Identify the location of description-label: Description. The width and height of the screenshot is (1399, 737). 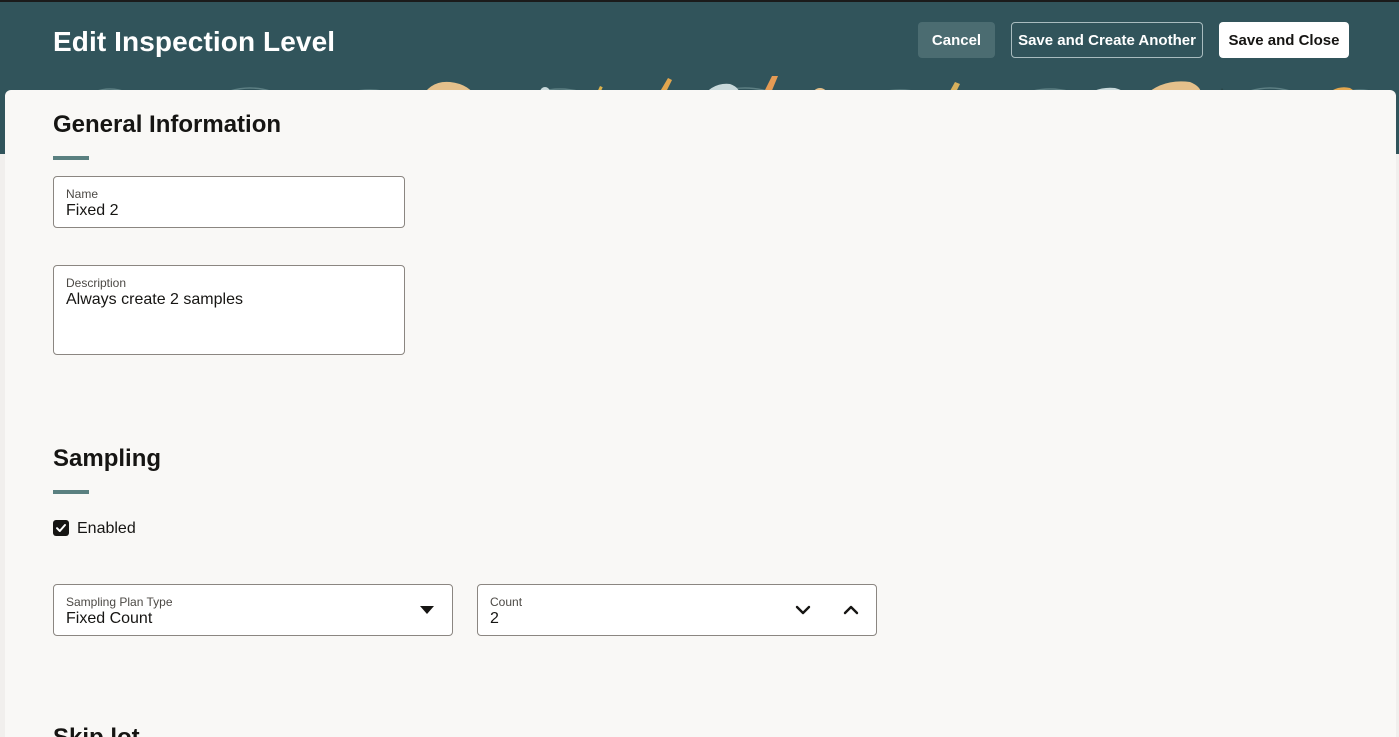
(96, 283).